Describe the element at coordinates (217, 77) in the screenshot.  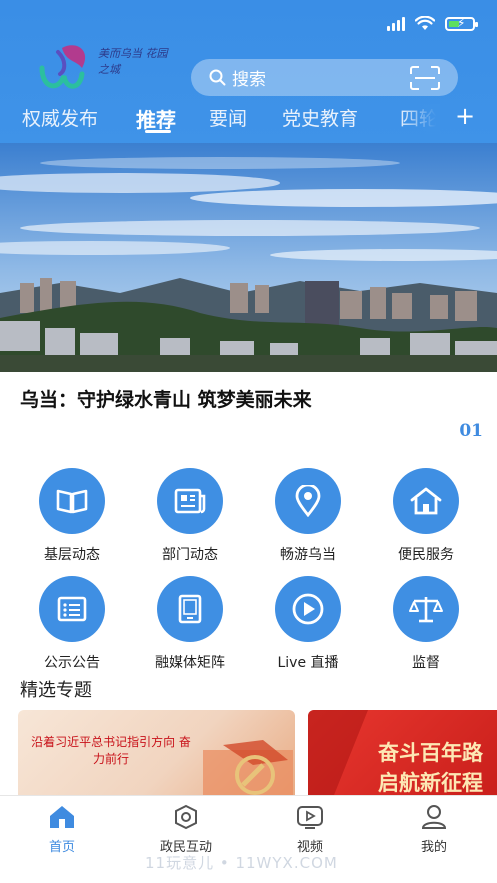
I see `search-icon` at that location.